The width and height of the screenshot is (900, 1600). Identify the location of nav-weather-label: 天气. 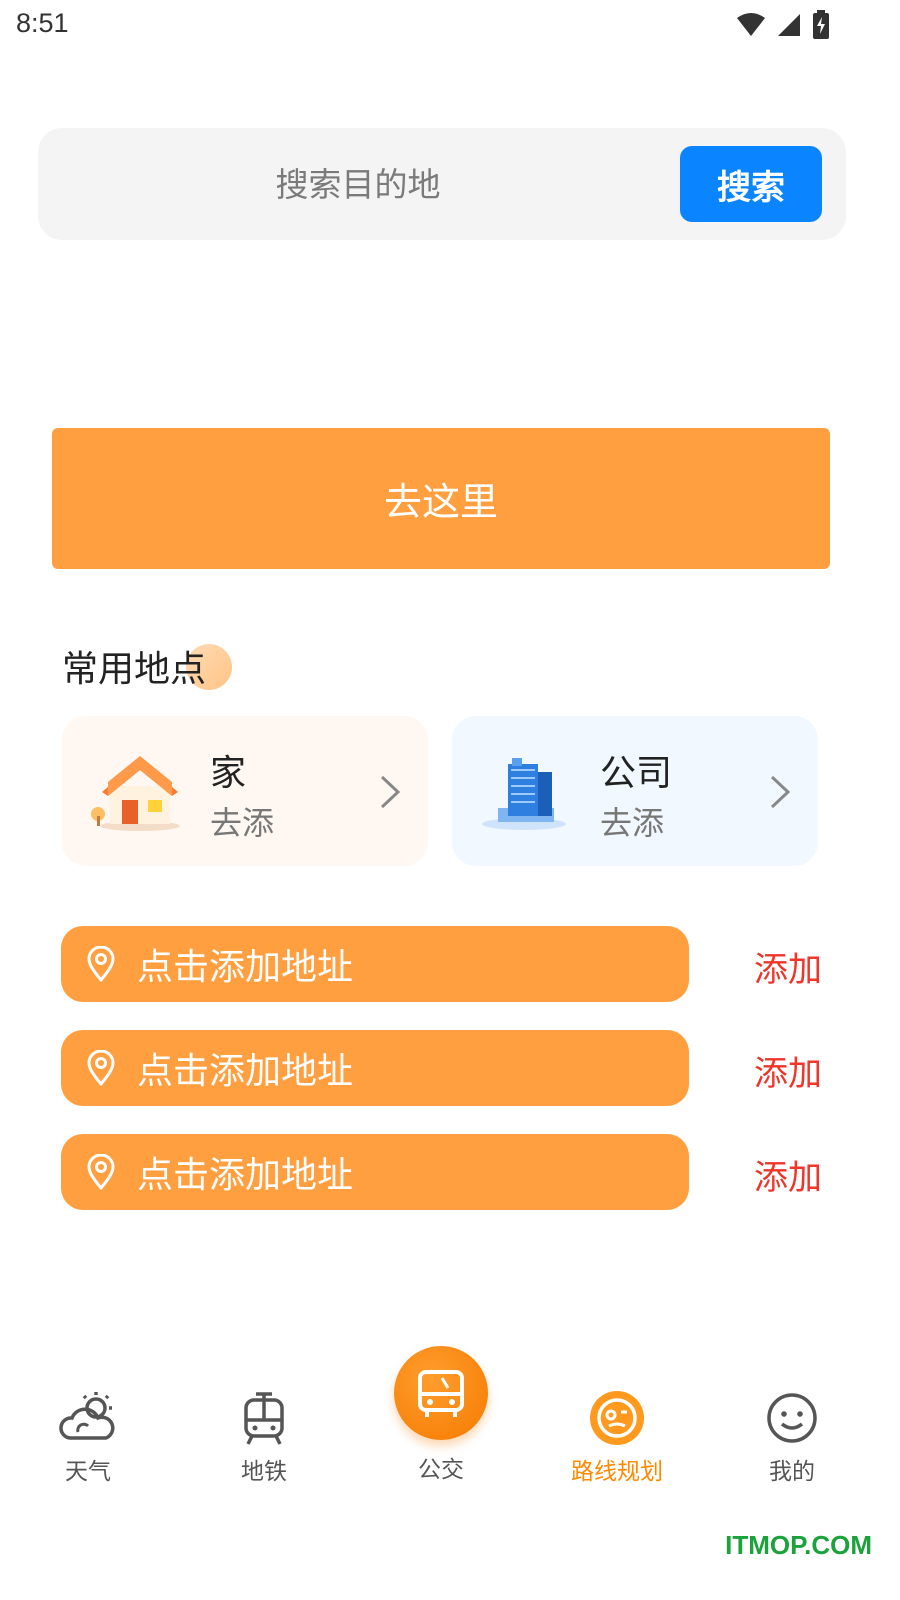
(88, 1472).